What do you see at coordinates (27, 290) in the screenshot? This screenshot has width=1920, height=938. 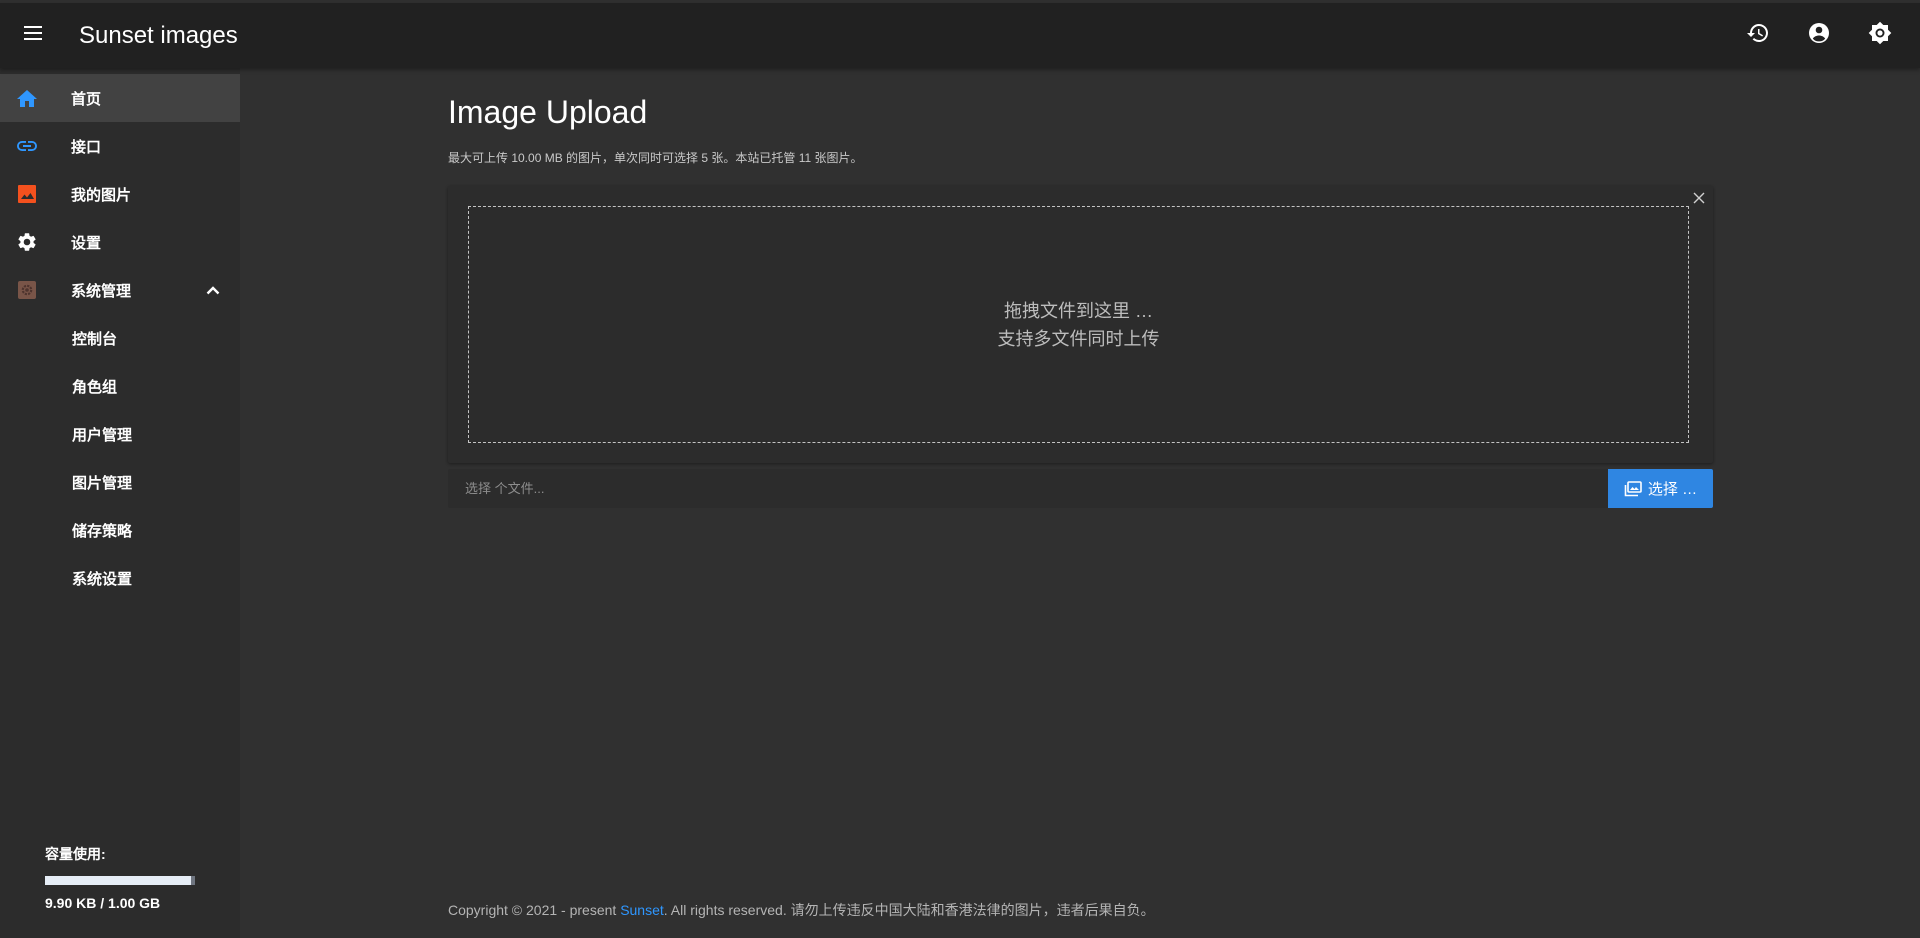 I see `admin-settings-icon` at bounding box center [27, 290].